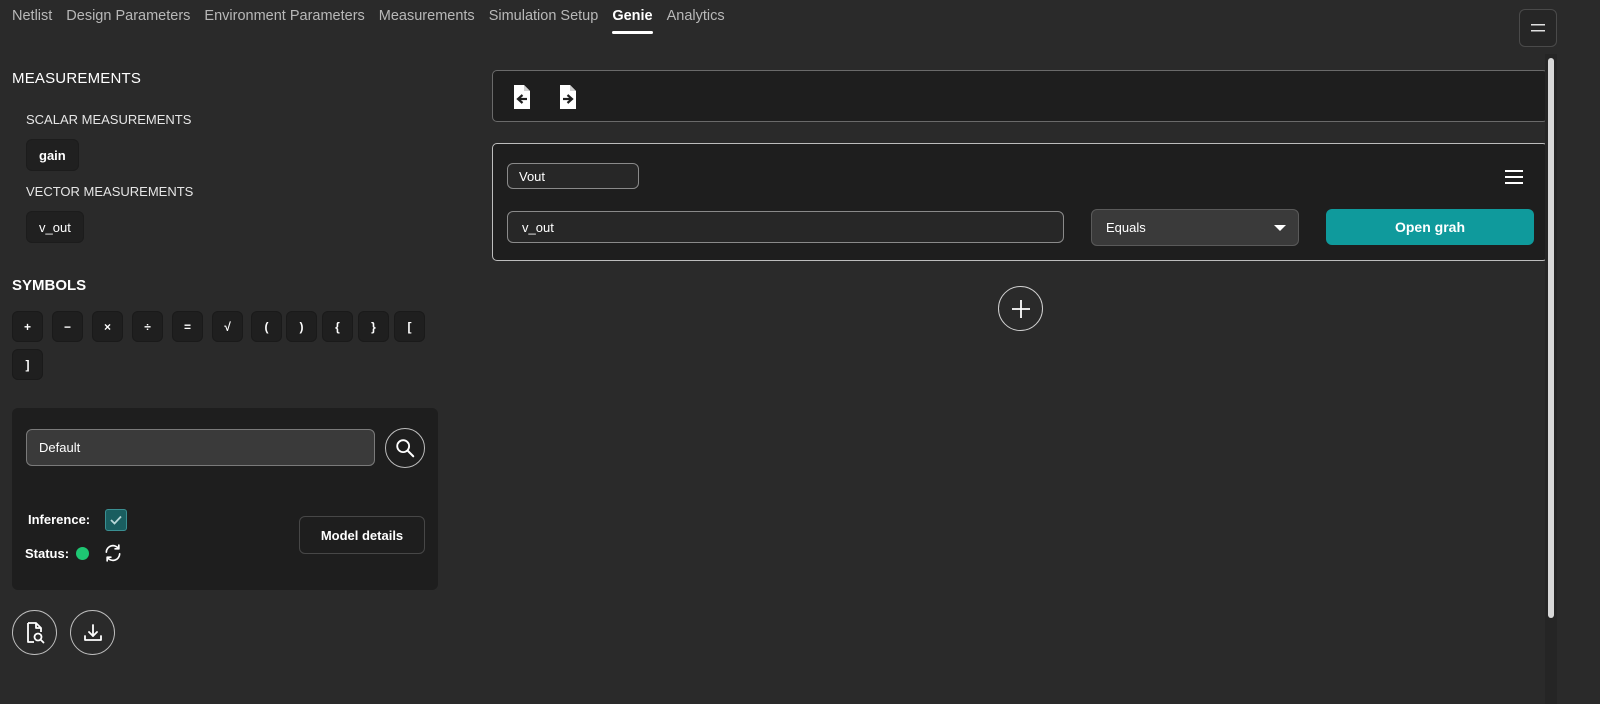  Describe the element at coordinates (1280, 228) in the screenshot. I see `caret-down-icon` at that location.